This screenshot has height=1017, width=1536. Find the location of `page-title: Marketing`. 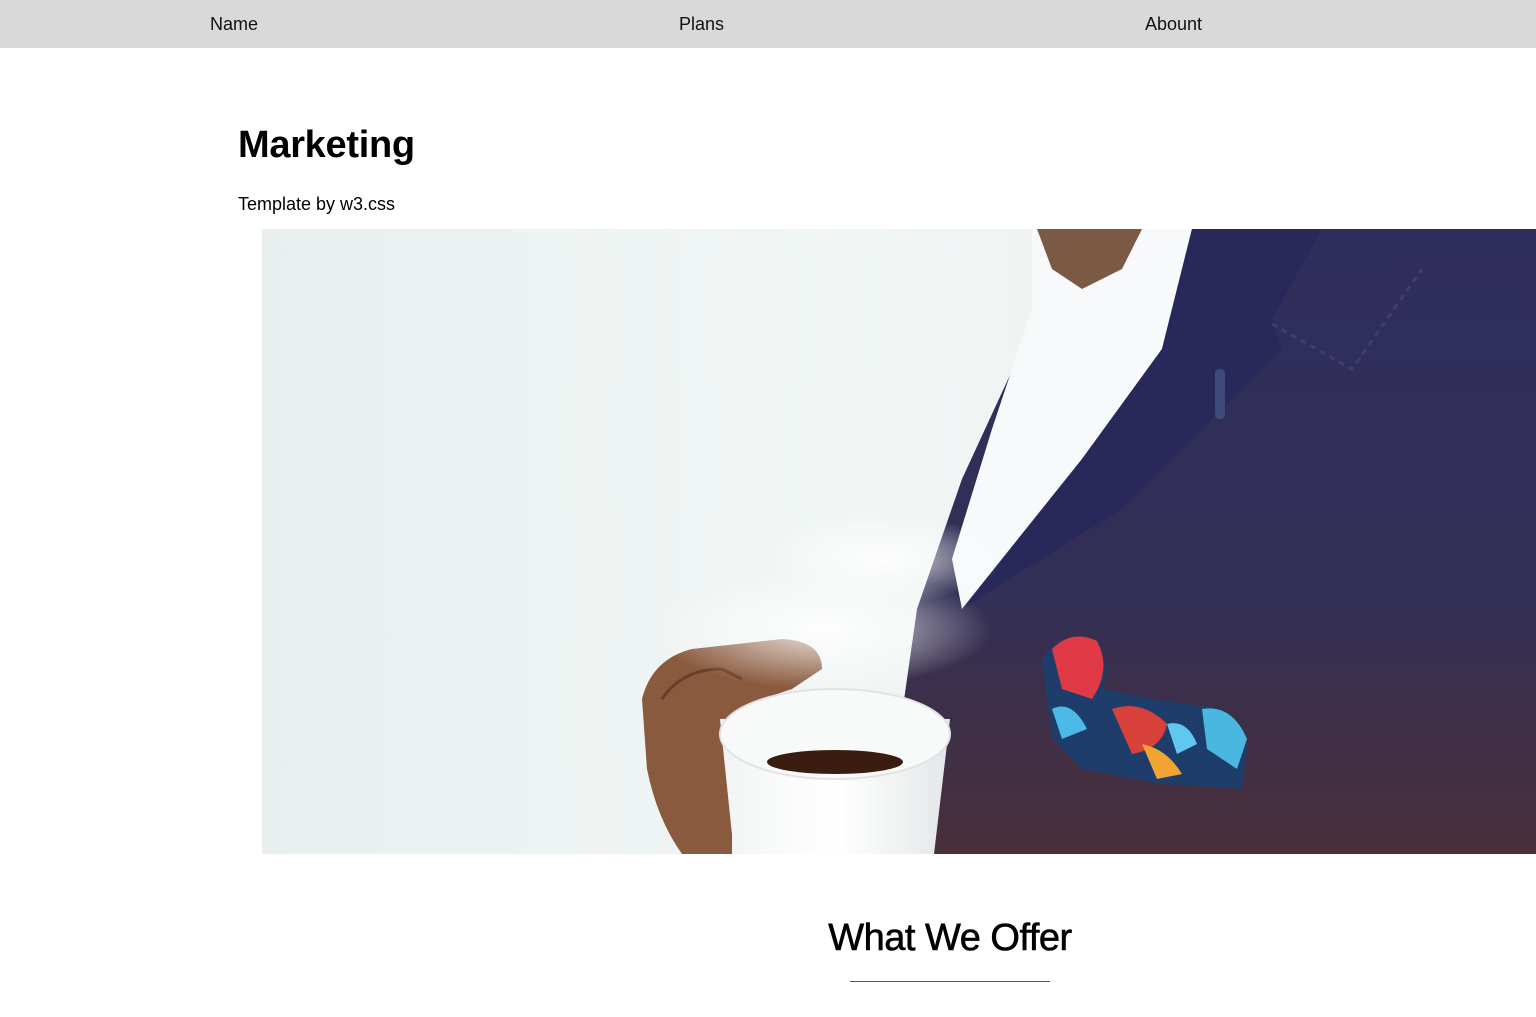

page-title: Marketing is located at coordinates (326, 145).